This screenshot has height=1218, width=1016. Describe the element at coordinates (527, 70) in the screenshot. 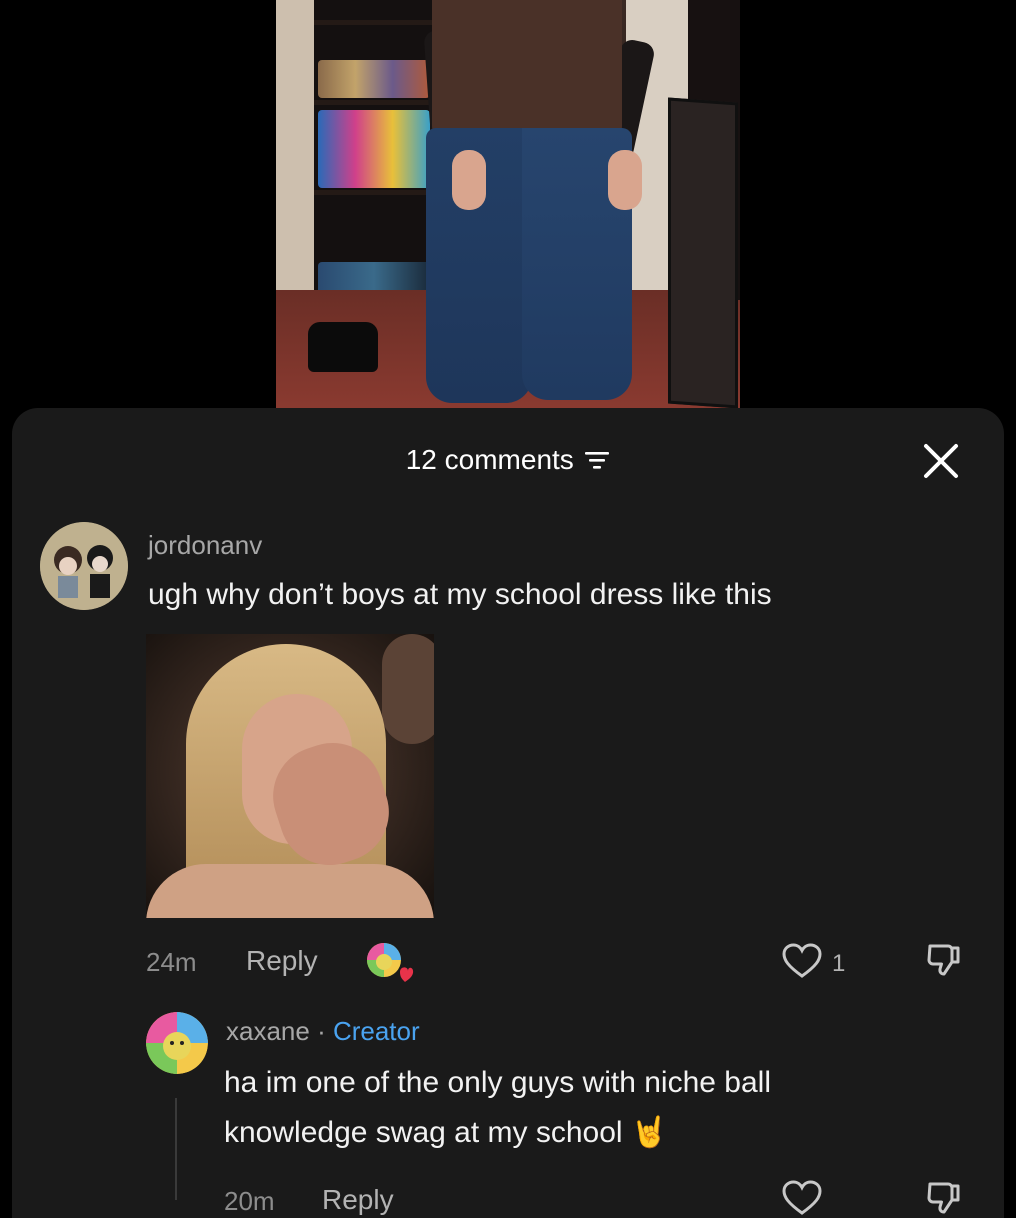

I see `shirt` at that location.